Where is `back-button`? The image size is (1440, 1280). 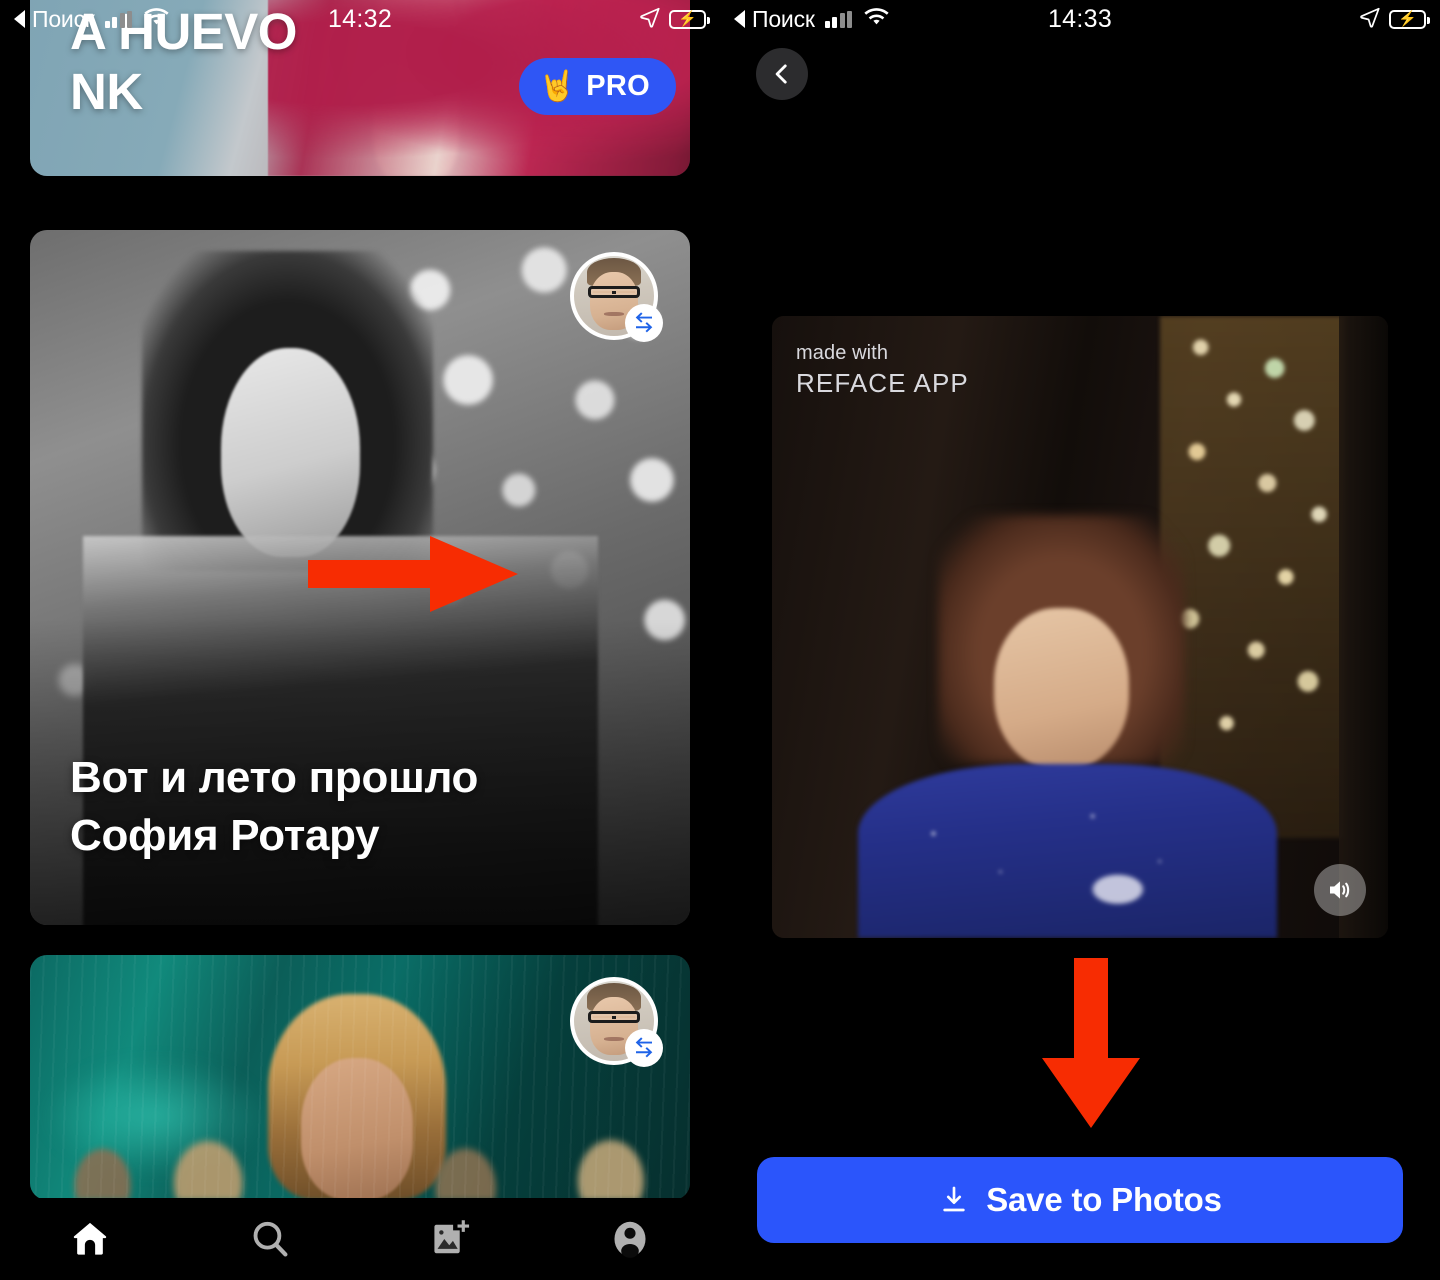
back-button is located at coordinates (782, 74).